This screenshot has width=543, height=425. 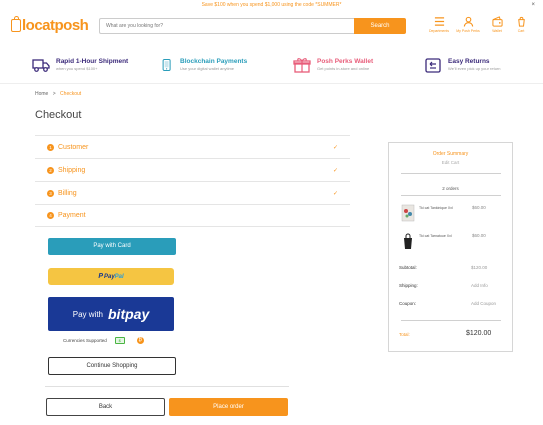 What do you see at coordinates (226, 26) in the screenshot?
I see `search-input` at bounding box center [226, 26].